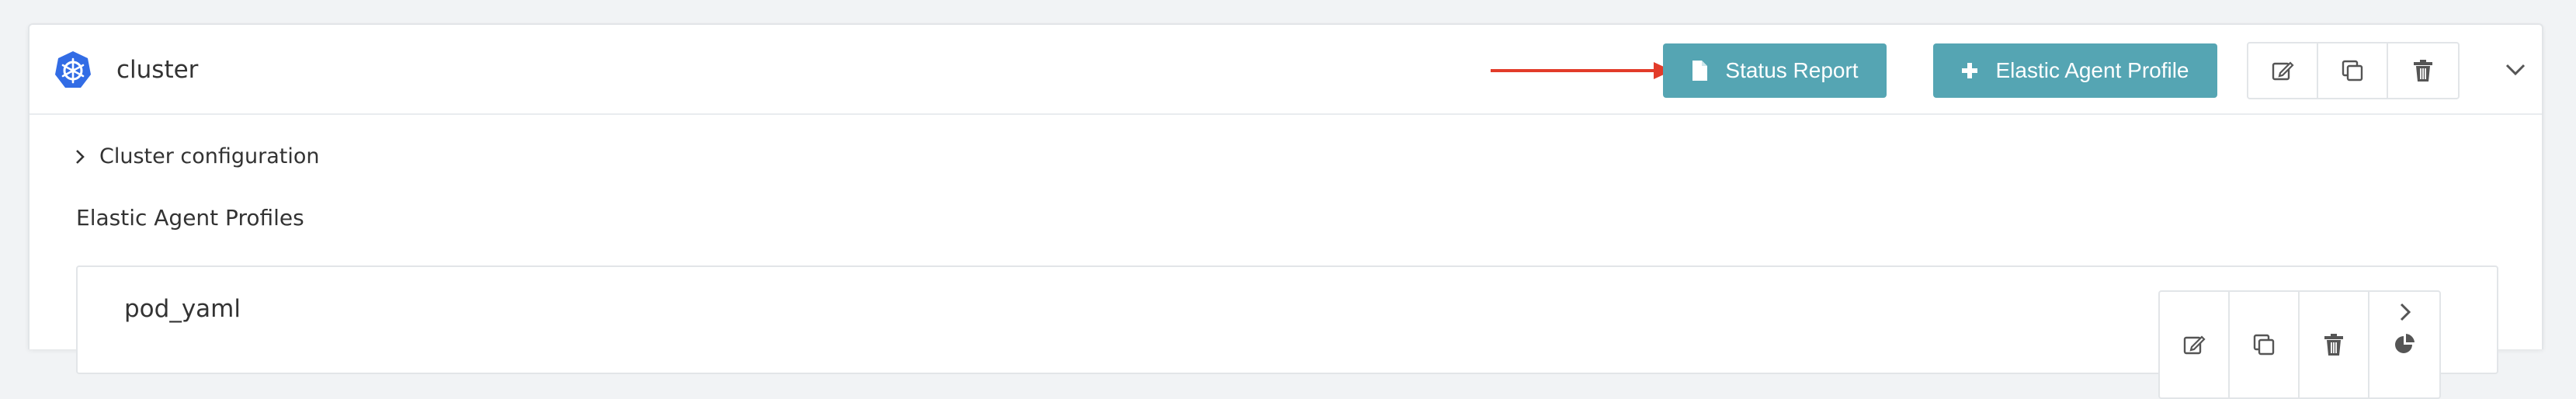 The width and height of the screenshot is (2576, 399). What do you see at coordinates (1792, 70) in the screenshot?
I see `status-report-label: Status Report` at bounding box center [1792, 70].